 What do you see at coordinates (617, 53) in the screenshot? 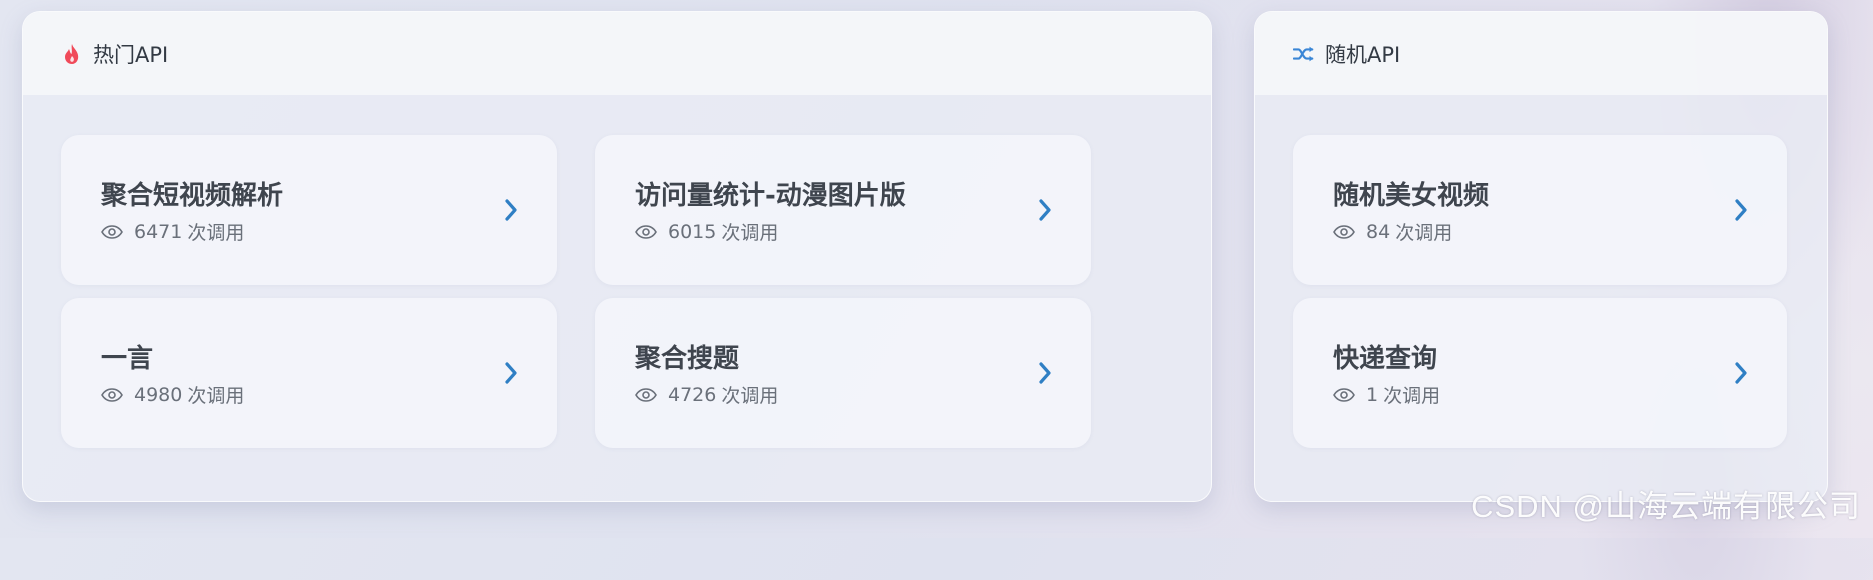
I see `hot-api-header: 热门API` at bounding box center [617, 53].